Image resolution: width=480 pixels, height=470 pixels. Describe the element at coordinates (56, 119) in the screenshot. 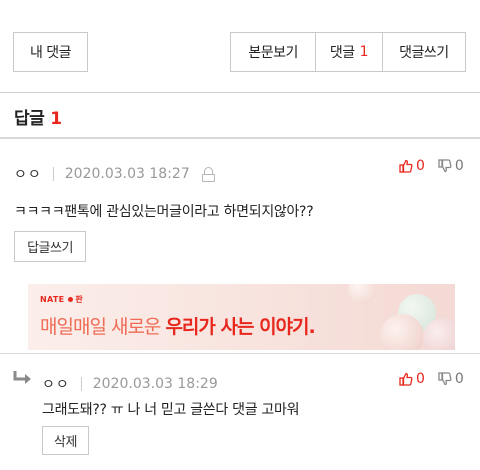

I see `reply-count: 1` at that location.